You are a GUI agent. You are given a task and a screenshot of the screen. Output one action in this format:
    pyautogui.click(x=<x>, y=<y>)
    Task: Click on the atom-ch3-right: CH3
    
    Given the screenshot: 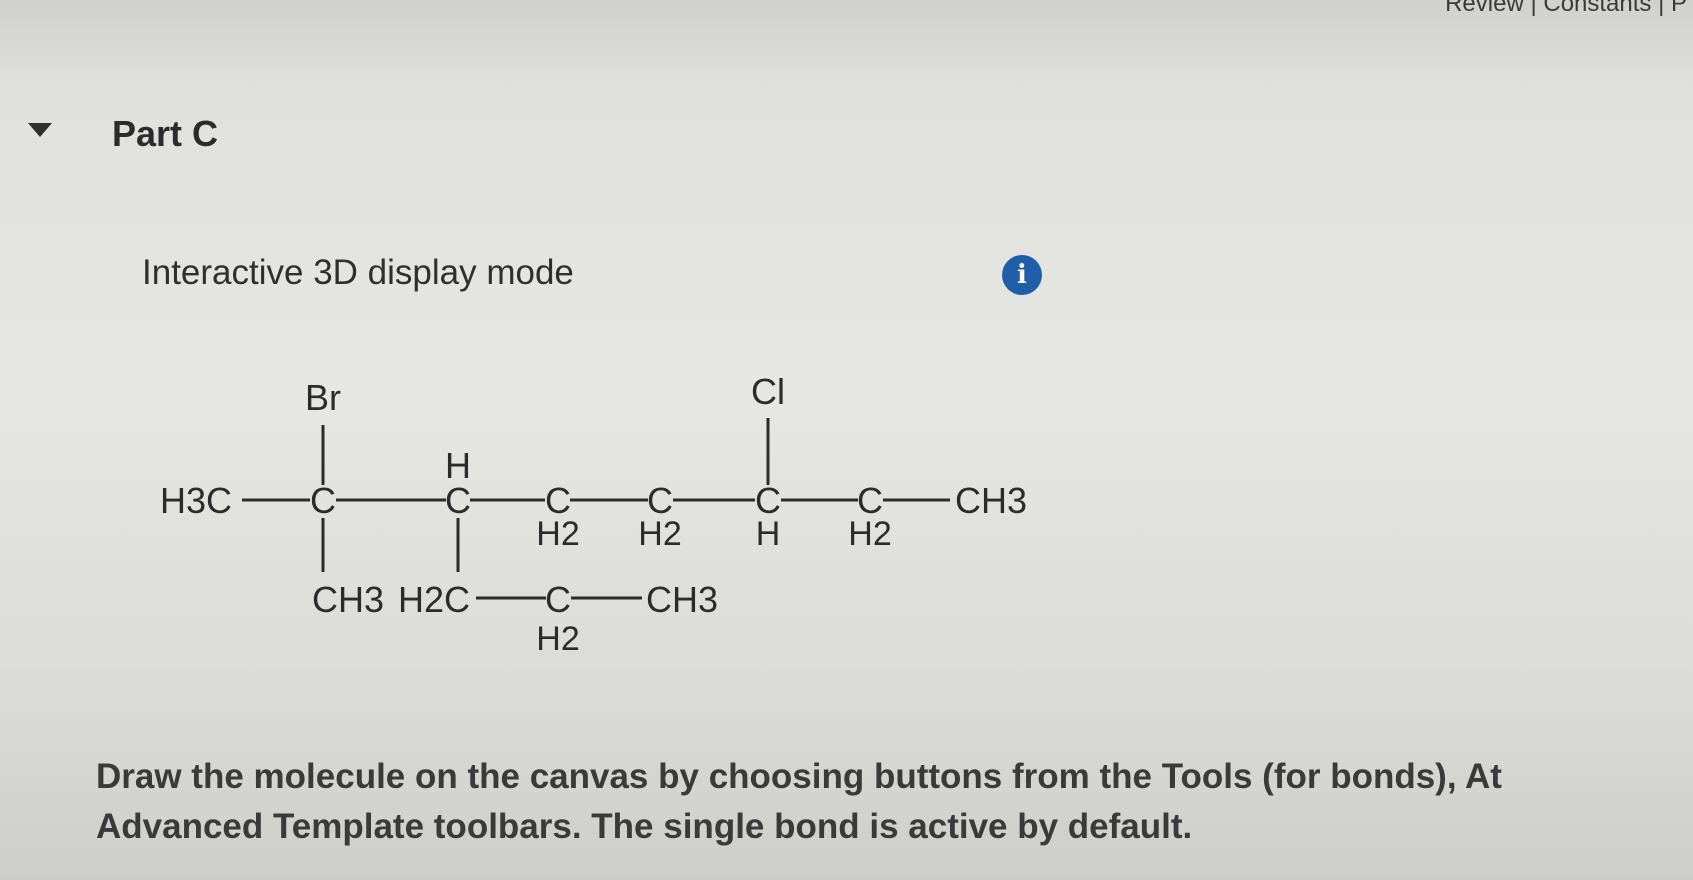 What is the action you would take?
    pyautogui.click(x=991, y=500)
    